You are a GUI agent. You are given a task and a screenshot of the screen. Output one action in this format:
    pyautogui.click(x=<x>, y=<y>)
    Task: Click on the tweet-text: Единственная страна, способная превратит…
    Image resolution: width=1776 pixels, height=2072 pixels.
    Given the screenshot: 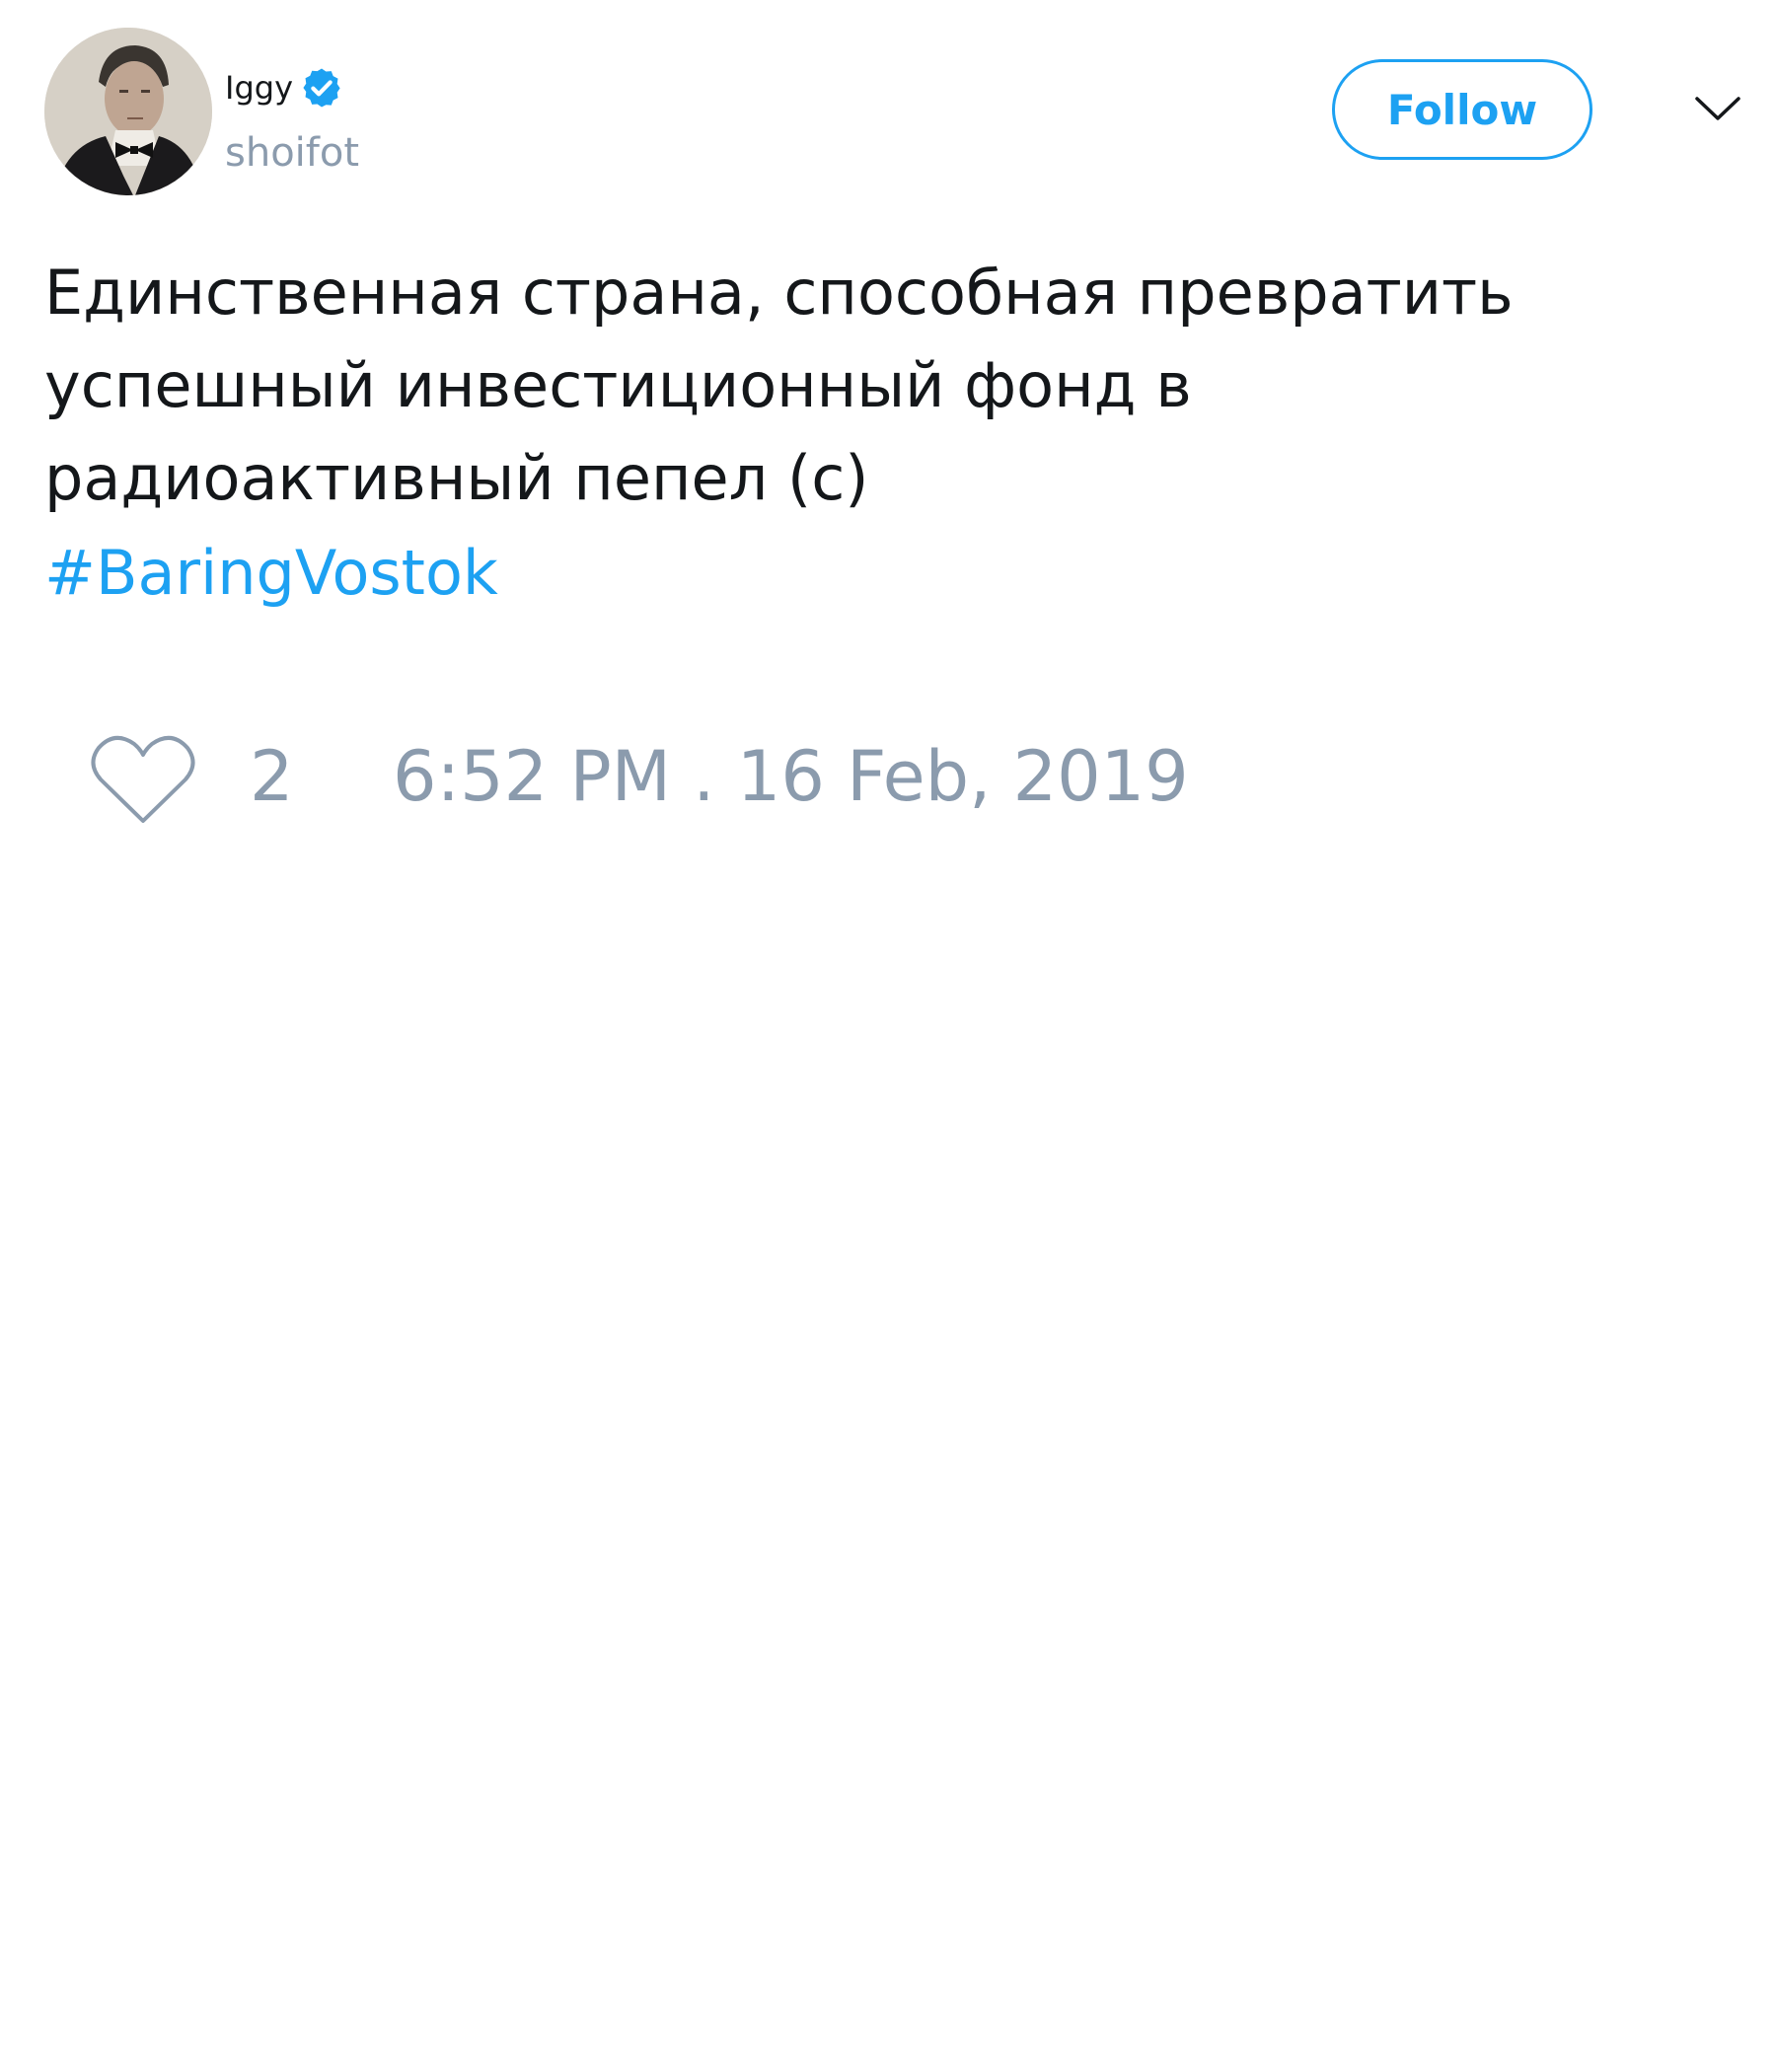 What is the action you would take?
    pyautogui.click(x=779, y=386)
    